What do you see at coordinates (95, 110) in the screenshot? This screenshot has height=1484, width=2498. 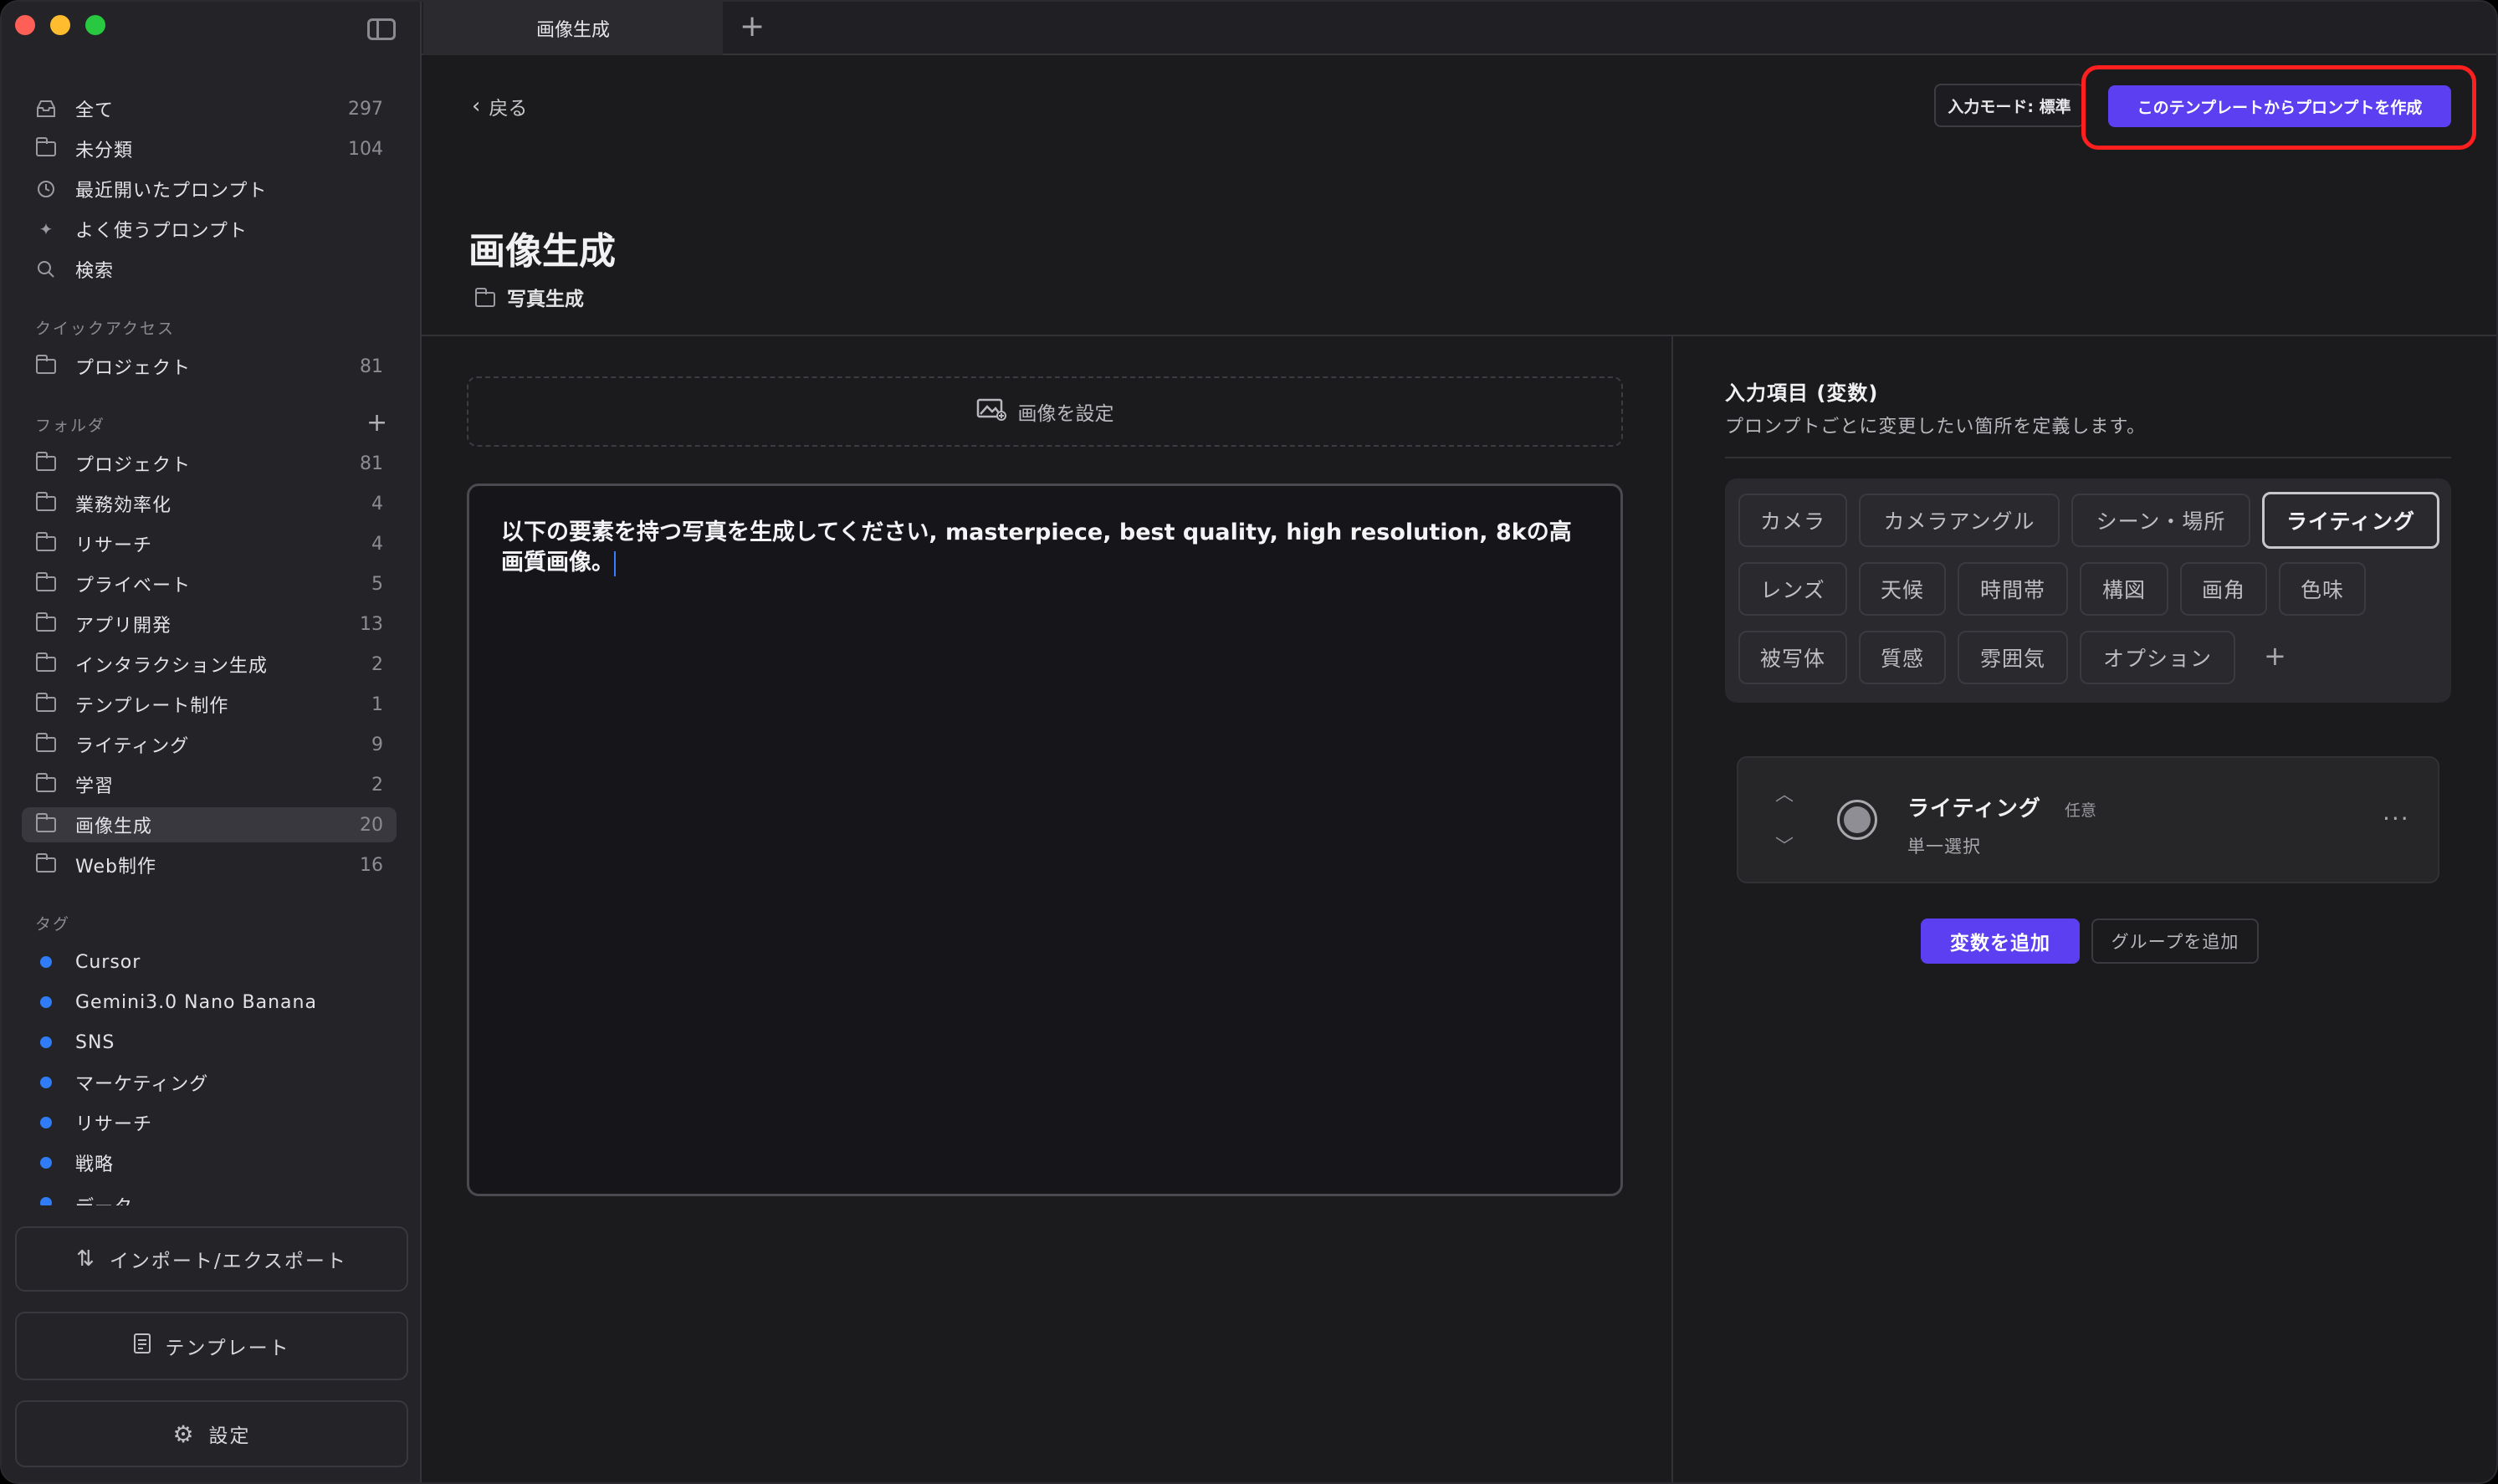 I see `sidebar-item-label: 全て` at bounding box center [95, 110].